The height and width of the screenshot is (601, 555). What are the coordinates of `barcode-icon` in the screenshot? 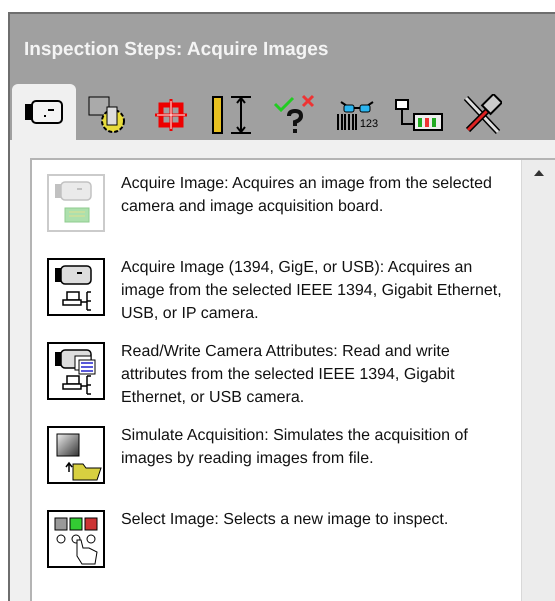 It's located at (347, 122).